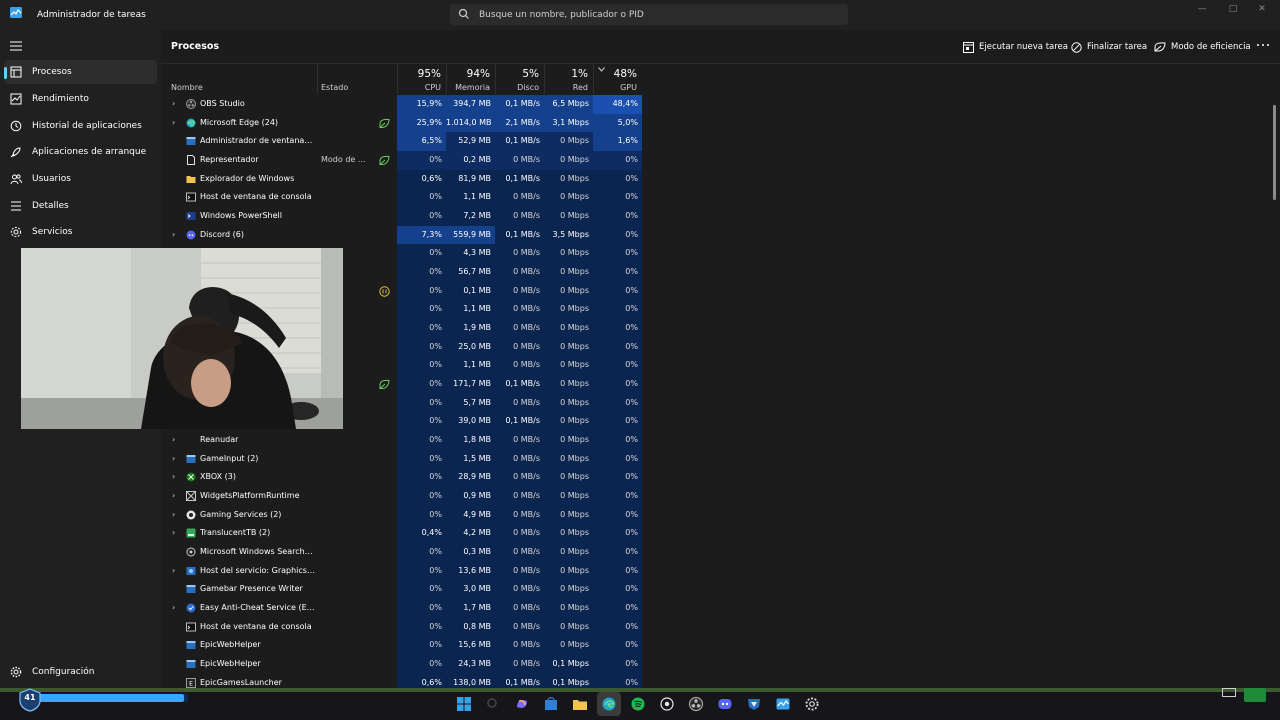 The height and width of the screenshot is (720, 1280). I want to click on taskbar-rocket-league-icon, so click(754, 704).